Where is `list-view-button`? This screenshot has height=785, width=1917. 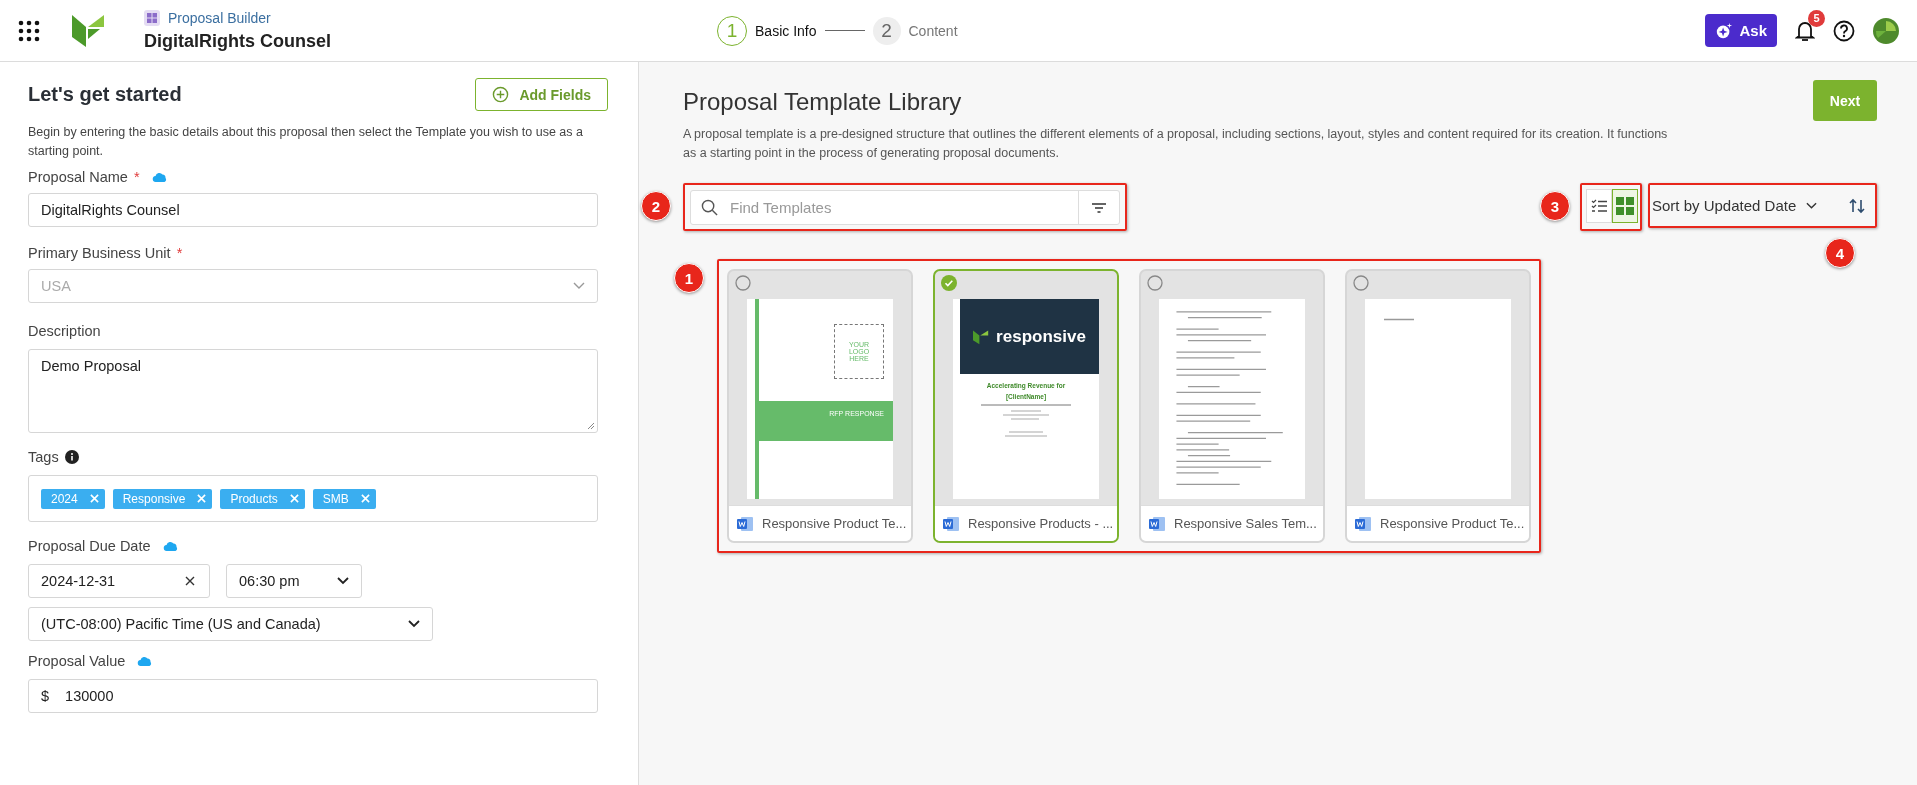 list-view-button is located at coordinates (1599, 206).